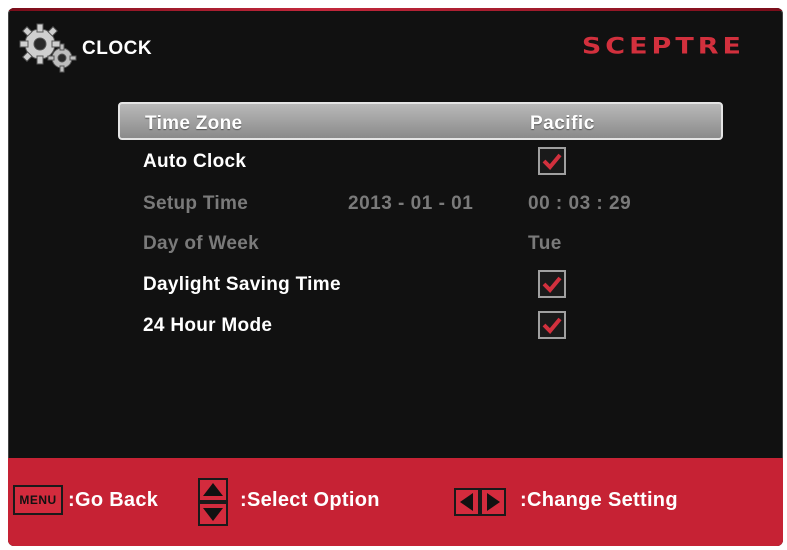 The width and height of the screenshot is (787, 550). Describe the element at coordinates (310, 500) in the screenshot. I see `select-option-hint: :Select Option` at that location.